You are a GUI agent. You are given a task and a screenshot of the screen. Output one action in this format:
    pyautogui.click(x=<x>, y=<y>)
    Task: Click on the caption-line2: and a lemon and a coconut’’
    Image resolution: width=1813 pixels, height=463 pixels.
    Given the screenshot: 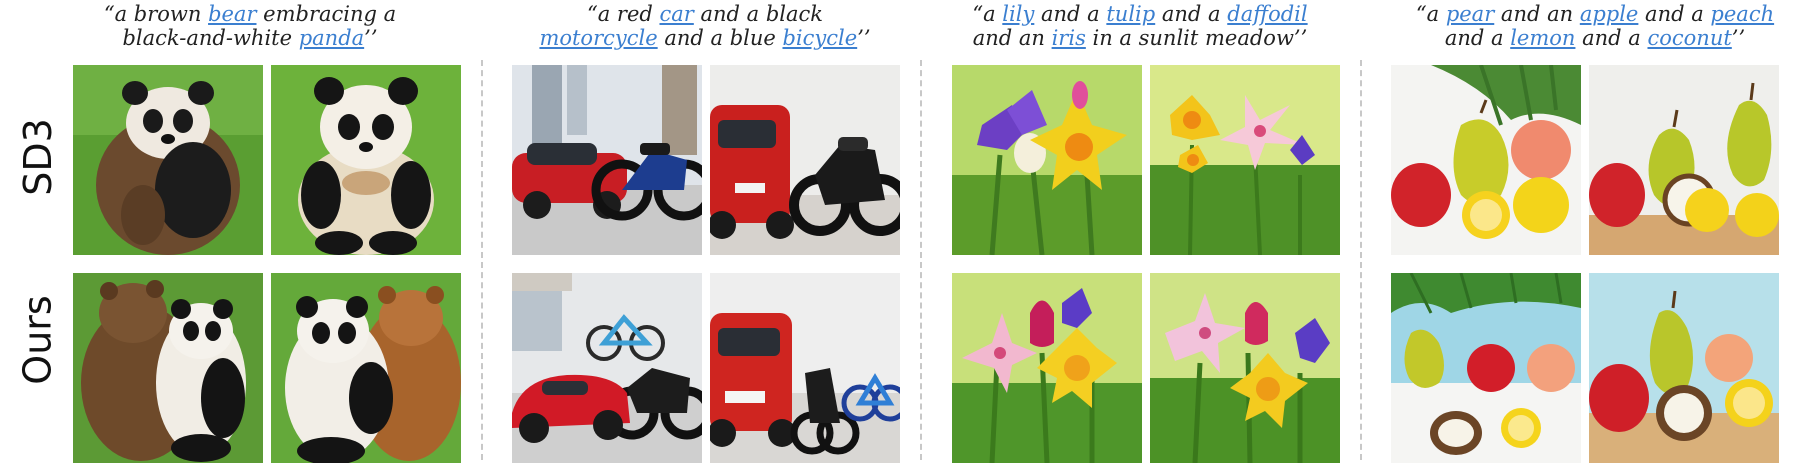 What is the action you would take?
    pyautogui.click(x=1595, y=38)
    